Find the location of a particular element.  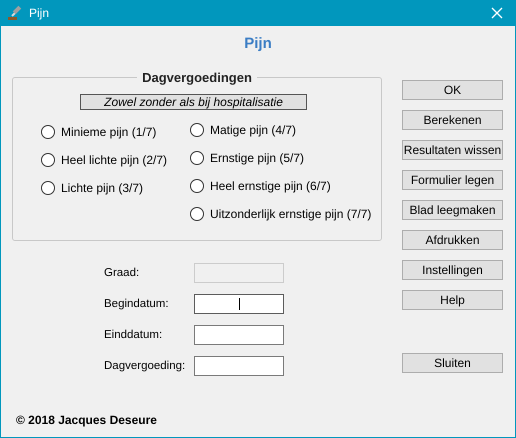

radio-option: Lichte pijn (3/7) is located at coordinates (115, 188).